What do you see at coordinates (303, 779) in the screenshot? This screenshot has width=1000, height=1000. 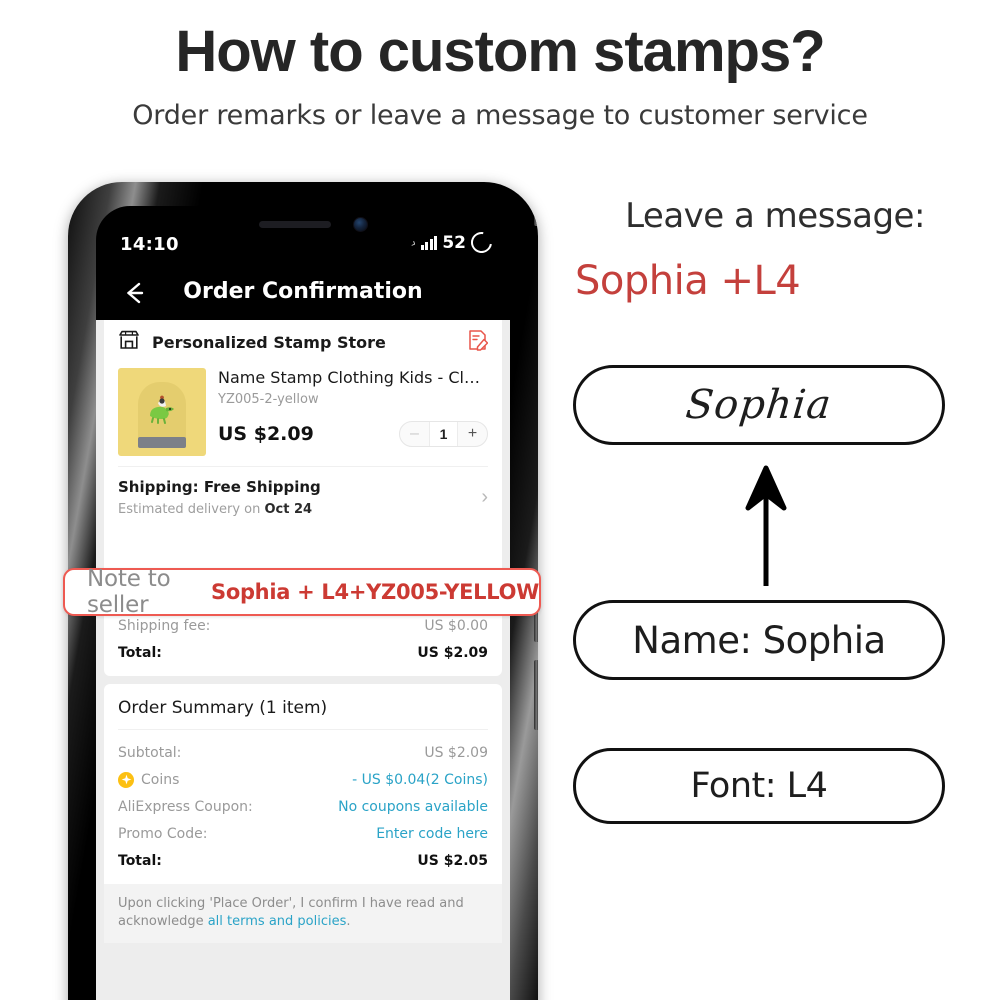 I see `summary-row-coins: Coins - US $0.04(2 Coins)` at bounding box center [303, 779].